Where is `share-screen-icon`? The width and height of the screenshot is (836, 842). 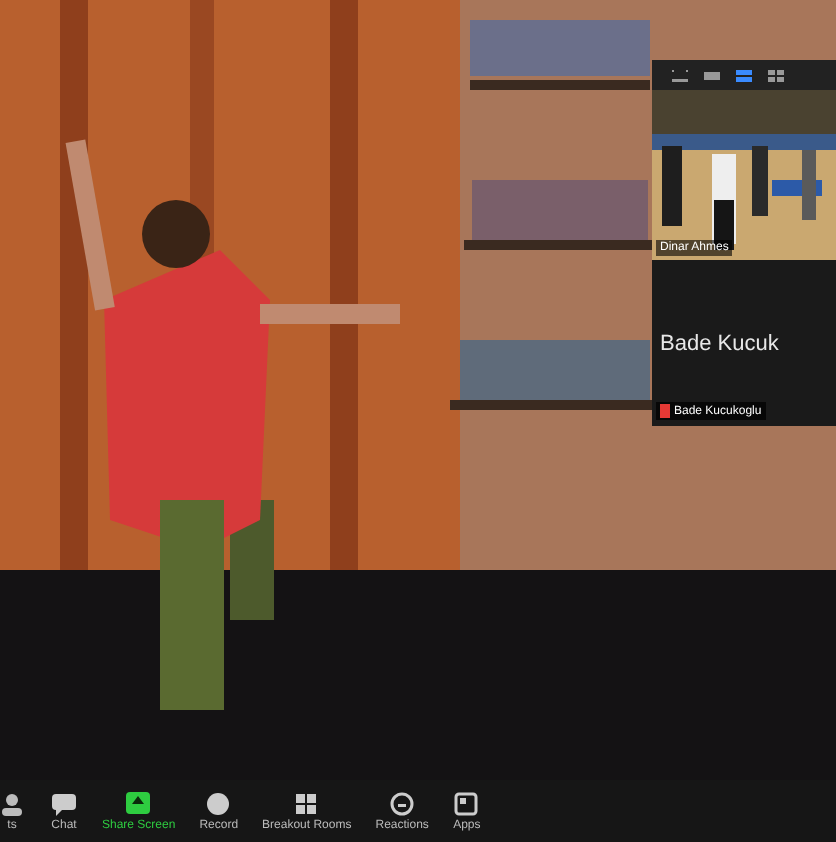
share-screen-icon is located at coordinates (138, 803).